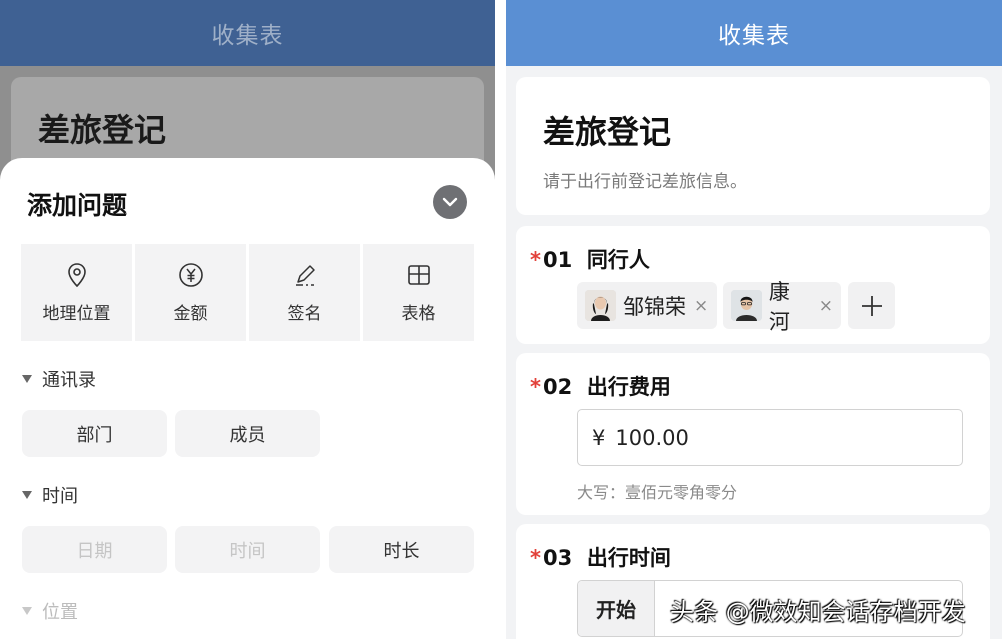  I want to click on question-title: *02 出行费用, so click(600, 386).